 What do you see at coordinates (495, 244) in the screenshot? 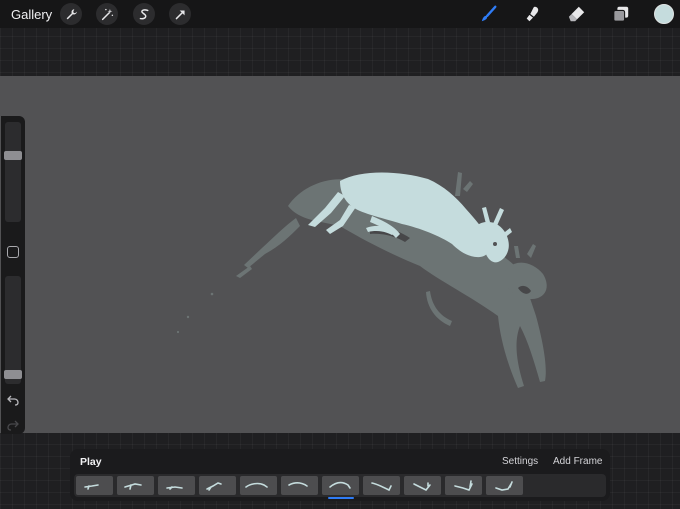
I see `deer-eye` at bounding box center [495, 244].